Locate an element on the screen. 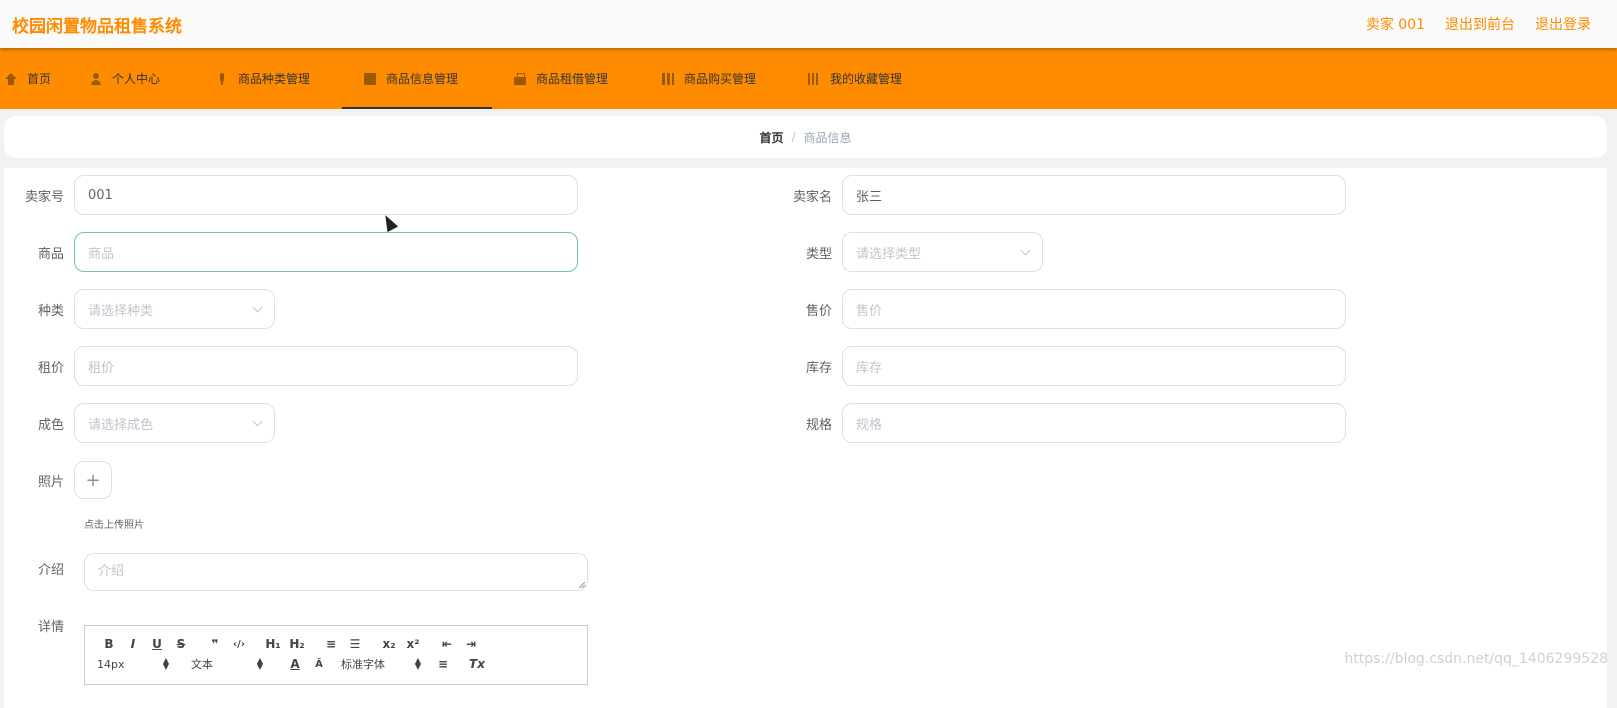  seller-no-input: 001 is located at coordinates (326, 195).